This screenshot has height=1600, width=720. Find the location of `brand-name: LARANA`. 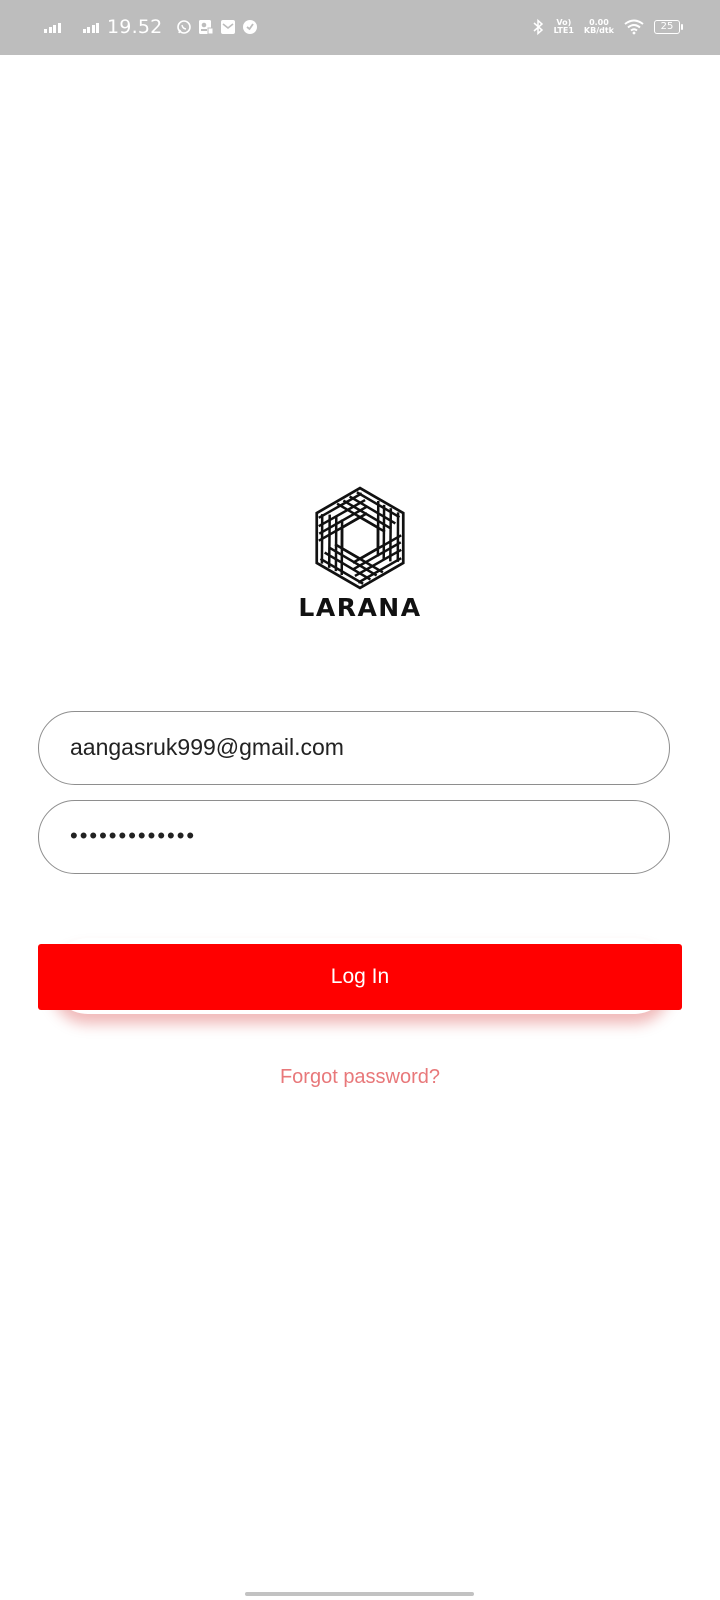

brand-name: LARANA is located at coordinates (360, 607).